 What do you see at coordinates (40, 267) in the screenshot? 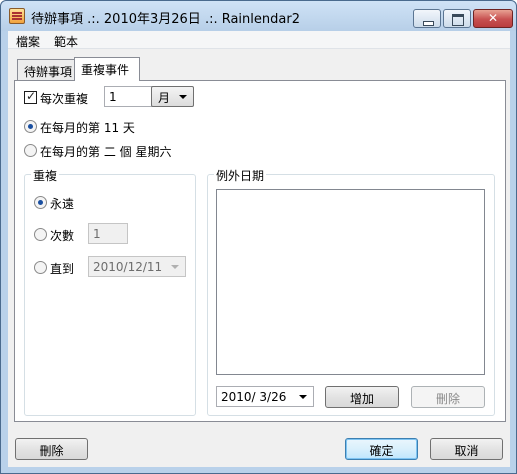
I see `repeat-until-radio` at bounding box center [40, 267].